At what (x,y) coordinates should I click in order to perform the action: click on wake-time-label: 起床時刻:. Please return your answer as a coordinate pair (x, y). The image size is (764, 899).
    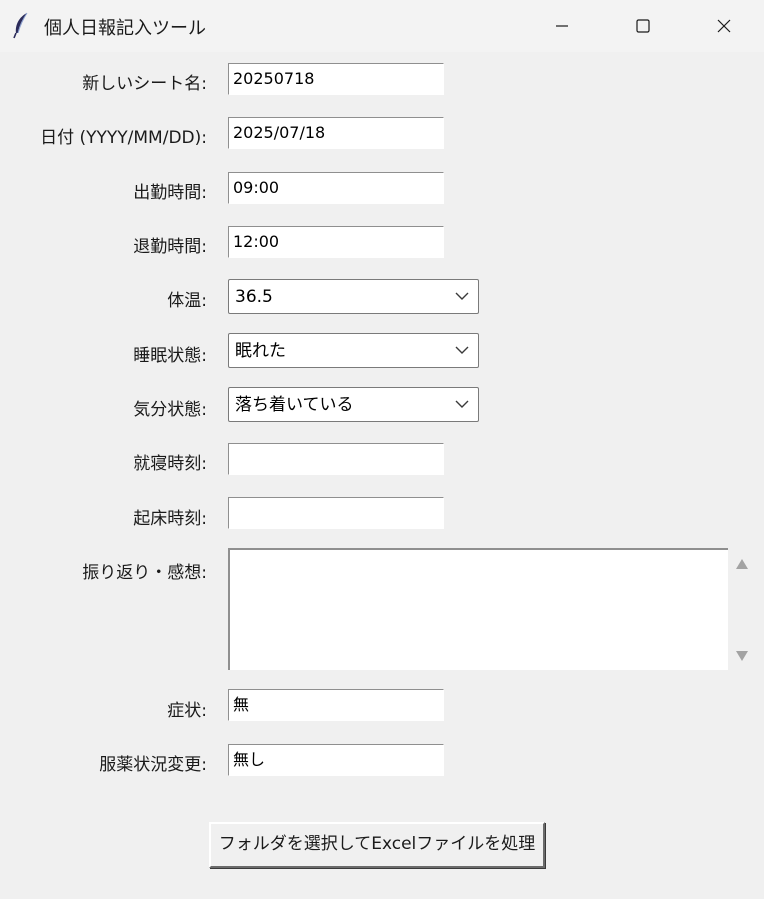
    Looking at the image, I should click on (170, 519).